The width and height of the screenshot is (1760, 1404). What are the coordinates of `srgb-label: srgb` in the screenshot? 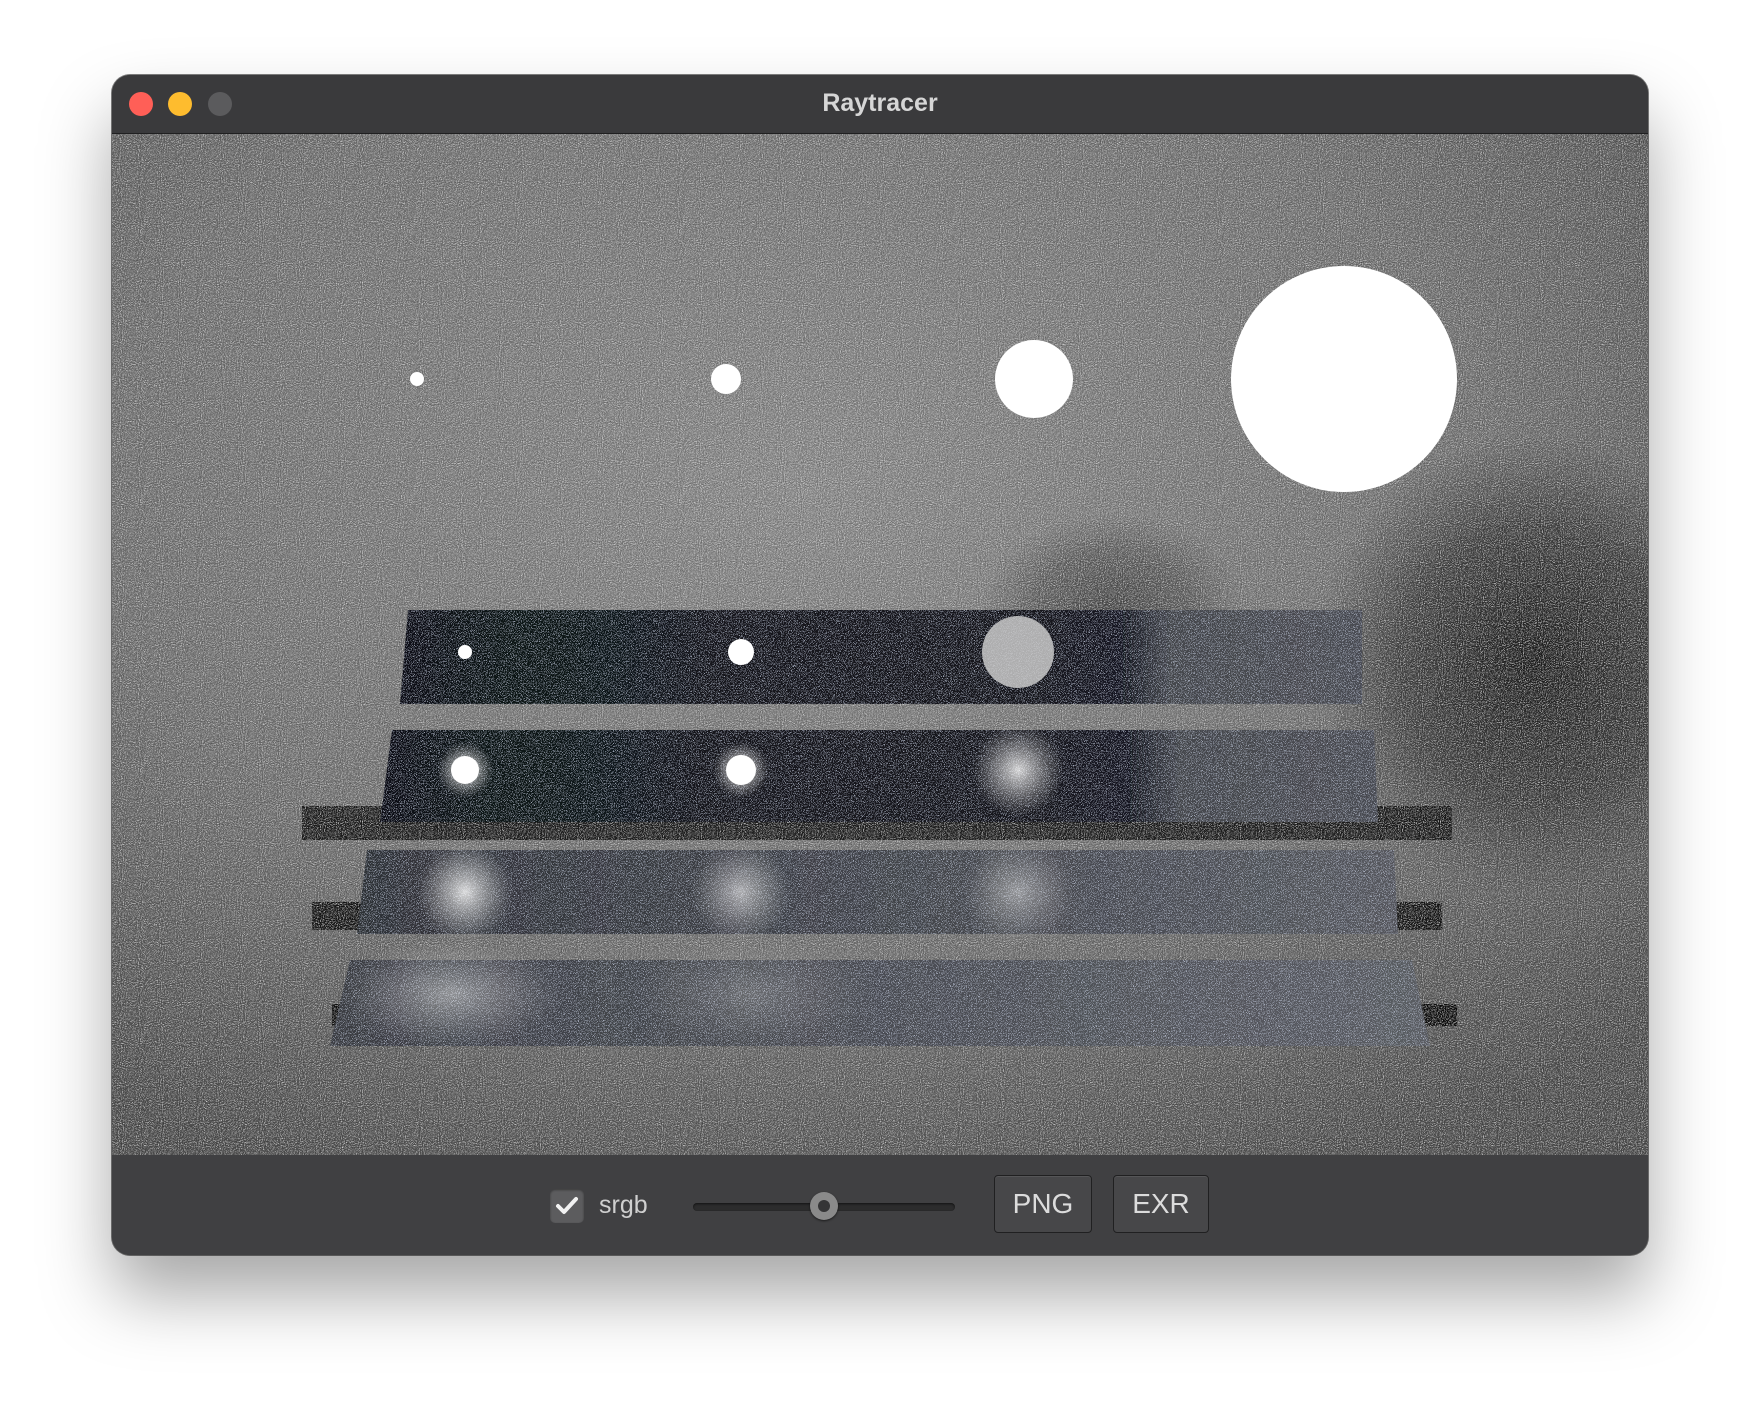 It's located at (623, 1205).